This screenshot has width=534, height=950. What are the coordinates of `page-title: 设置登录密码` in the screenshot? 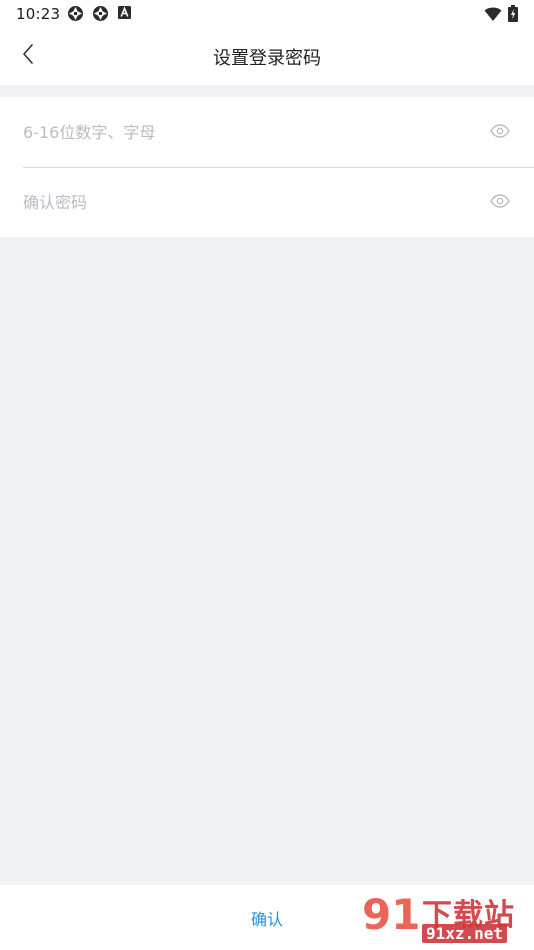 It's located at (267, 58).